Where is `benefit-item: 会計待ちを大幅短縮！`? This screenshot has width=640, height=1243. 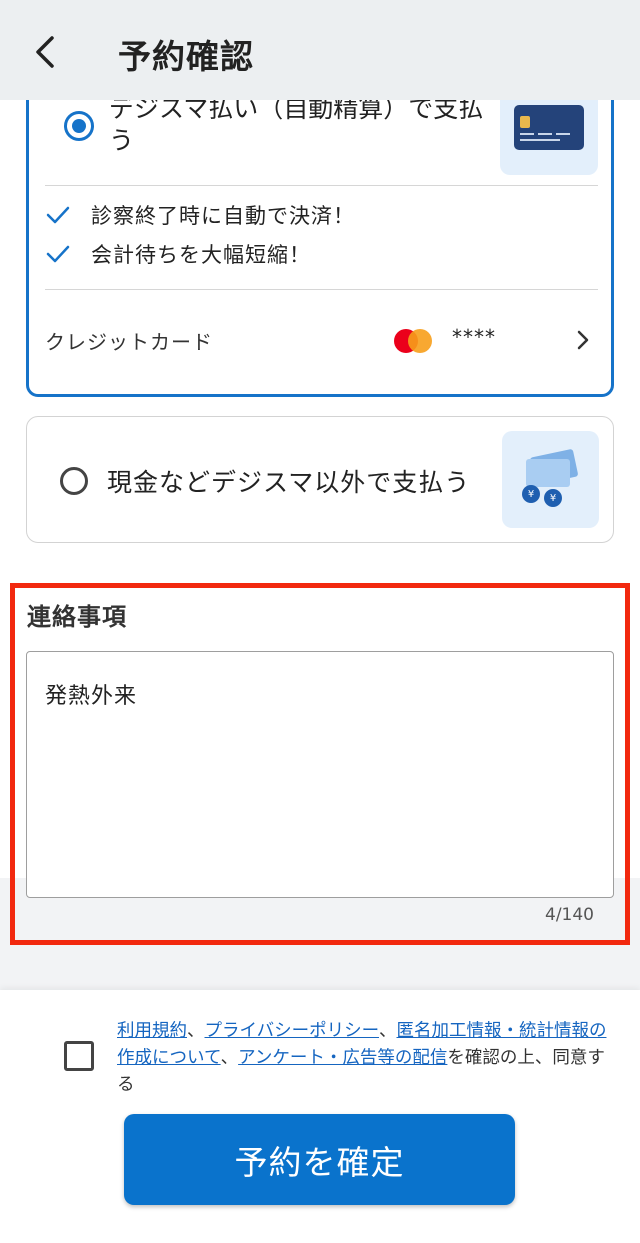 benefit-item: 会計待ちを大幅短縮！ is located at coordinates (178, 254).